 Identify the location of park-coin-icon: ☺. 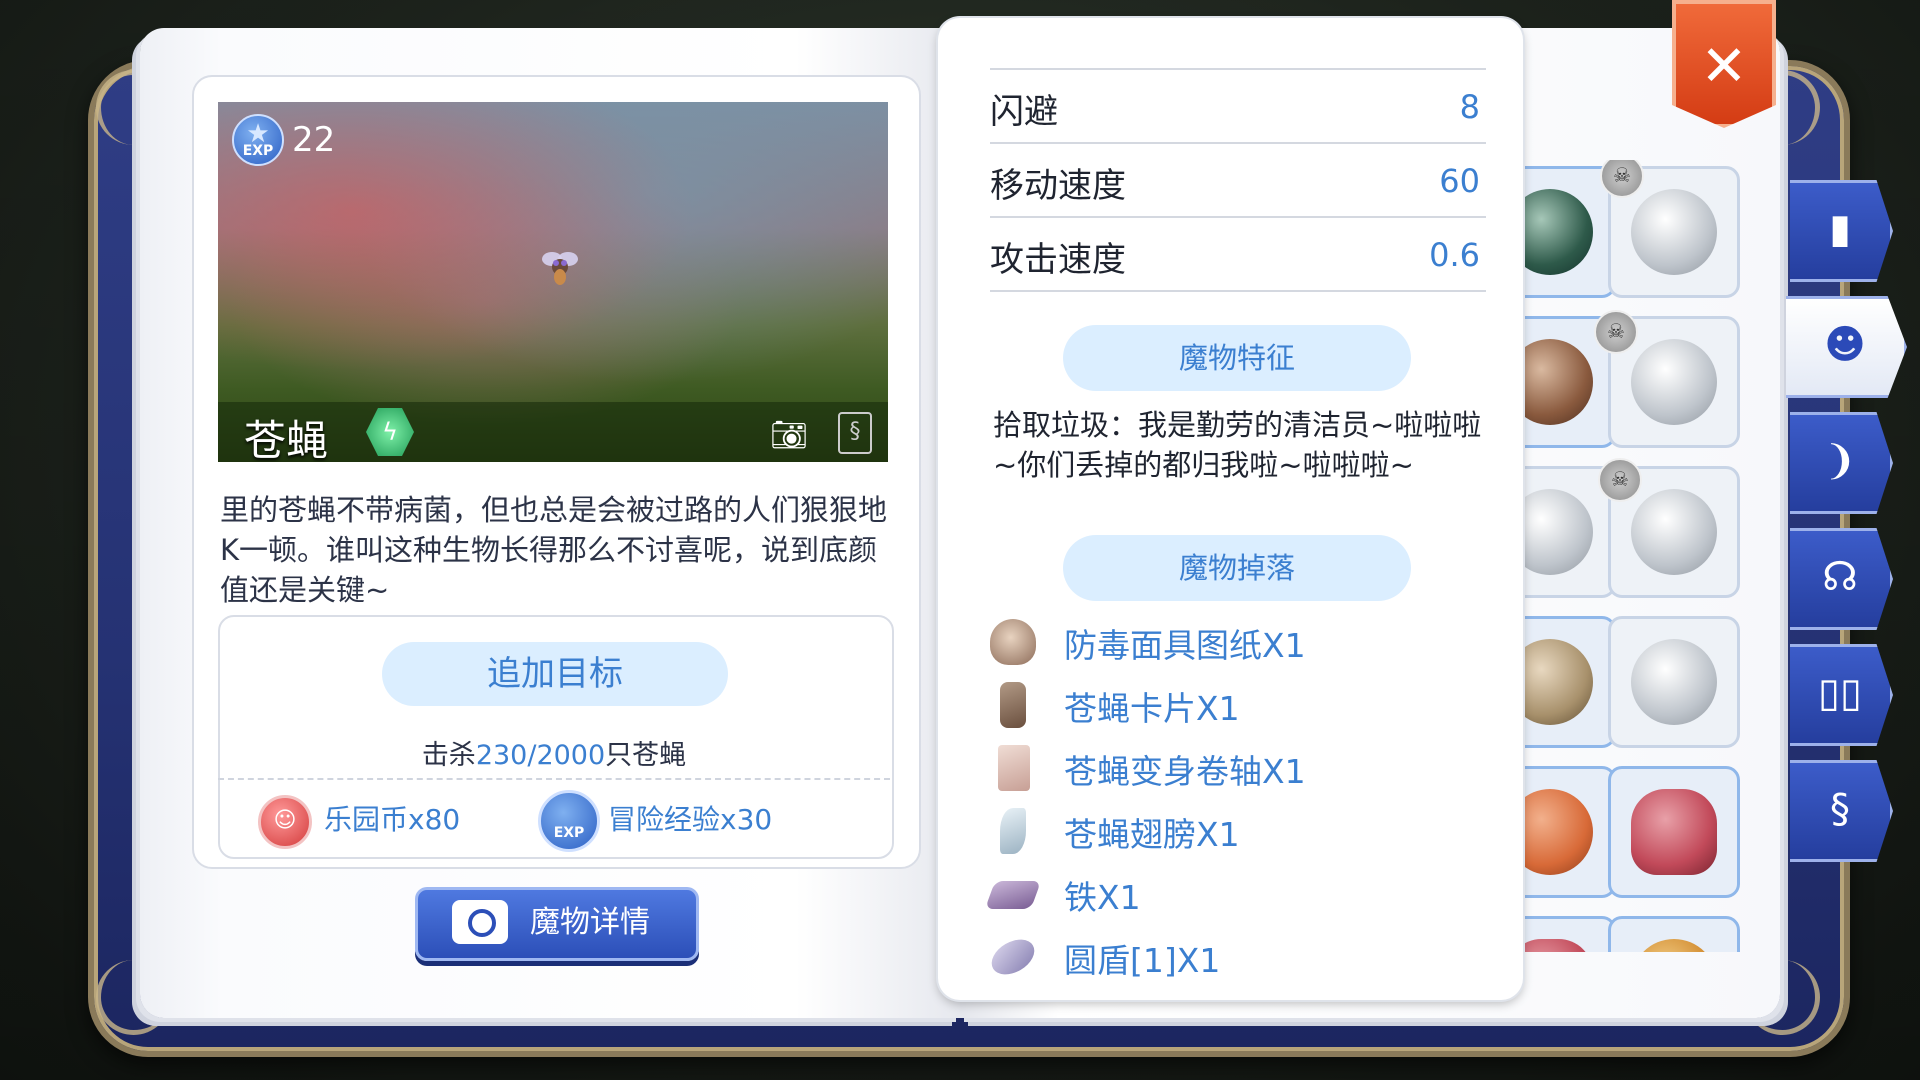
(285, 822).